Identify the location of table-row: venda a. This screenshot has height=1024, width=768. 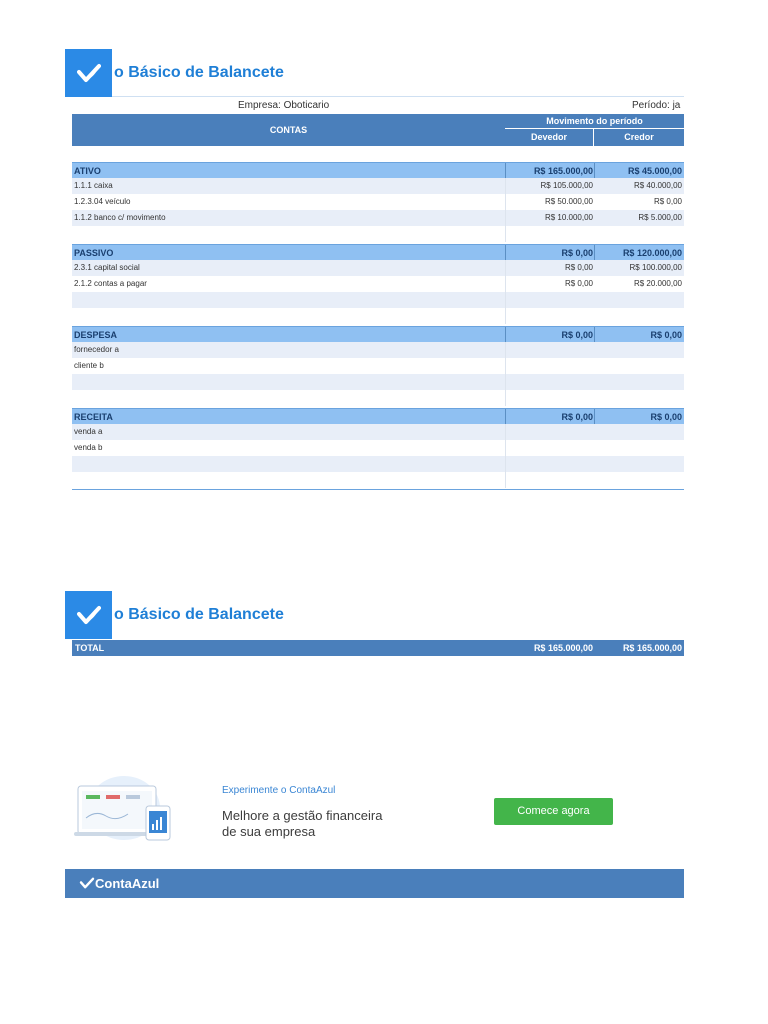
(378, 432).